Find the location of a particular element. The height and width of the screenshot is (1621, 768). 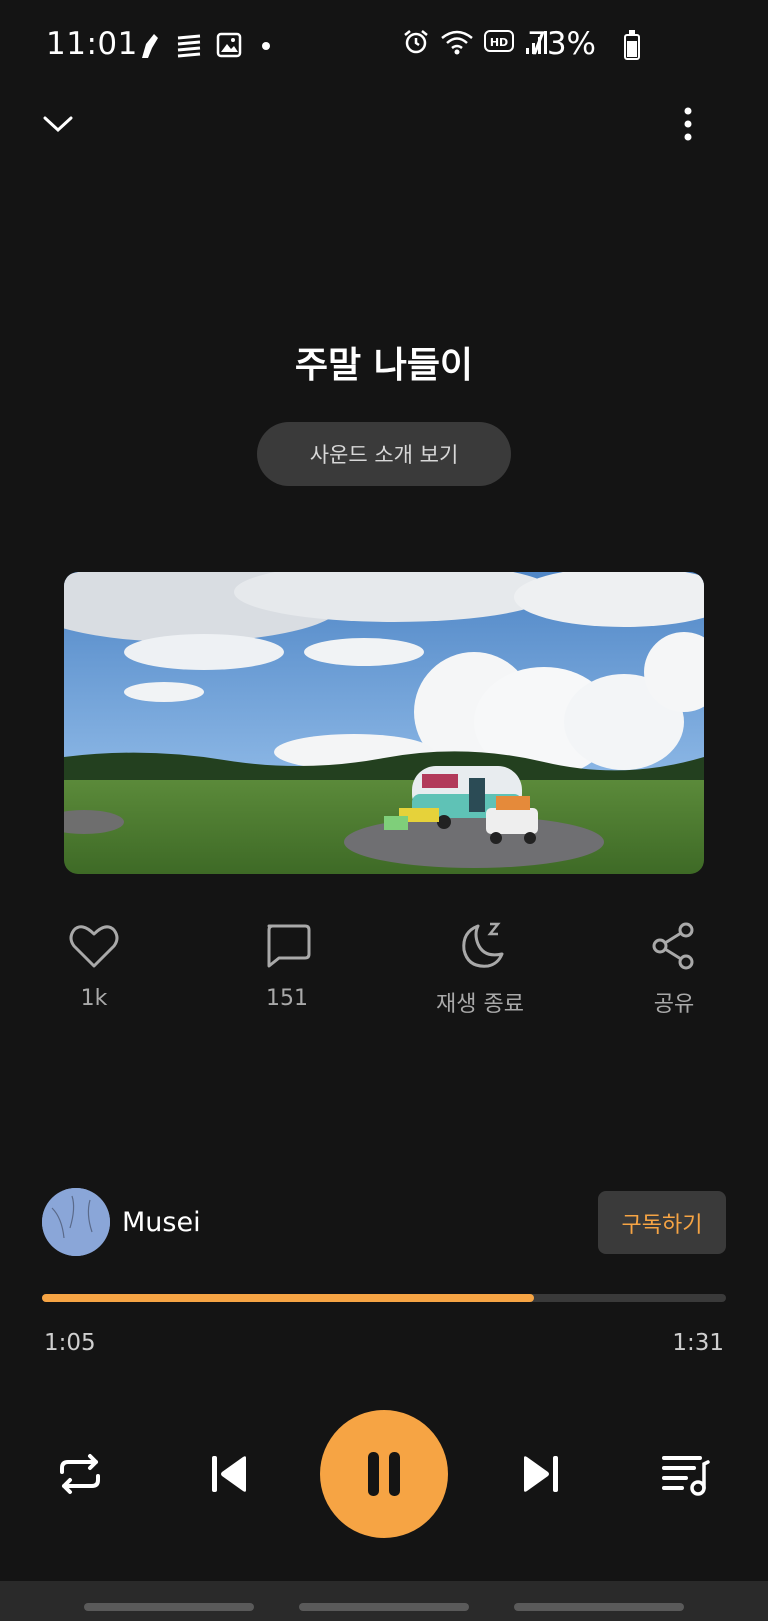

hd-icon: HD is located at coordinates (499, 41).